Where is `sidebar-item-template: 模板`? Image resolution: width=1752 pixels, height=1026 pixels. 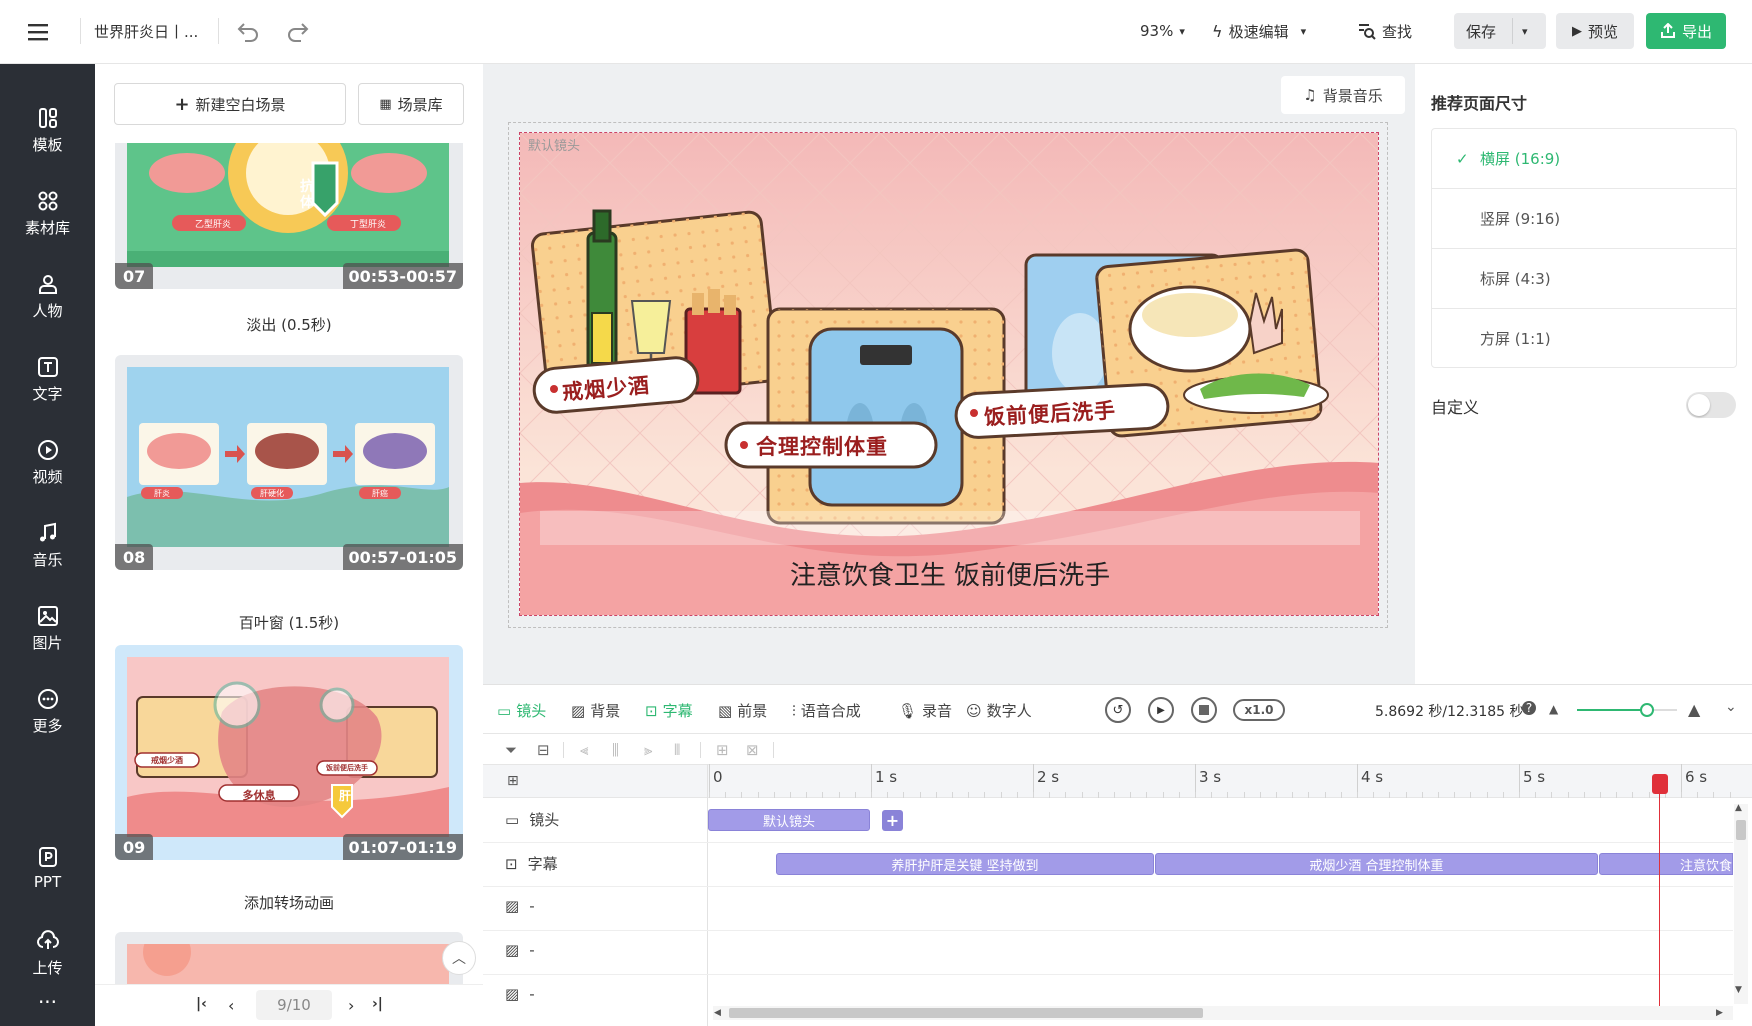 sidebar-item-template: 模板 is located at coordinates (47, 130).